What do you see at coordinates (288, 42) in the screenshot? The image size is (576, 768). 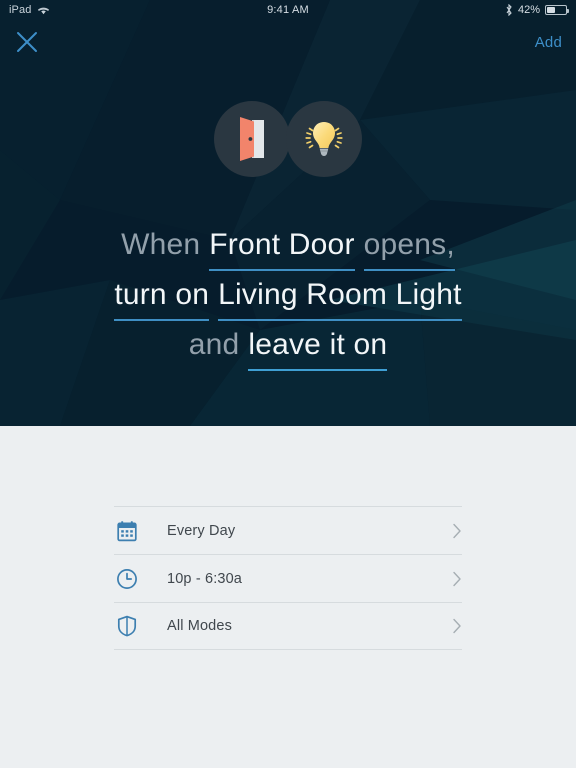 I see `nav-bar: Add` at bounding box center [288, 42].